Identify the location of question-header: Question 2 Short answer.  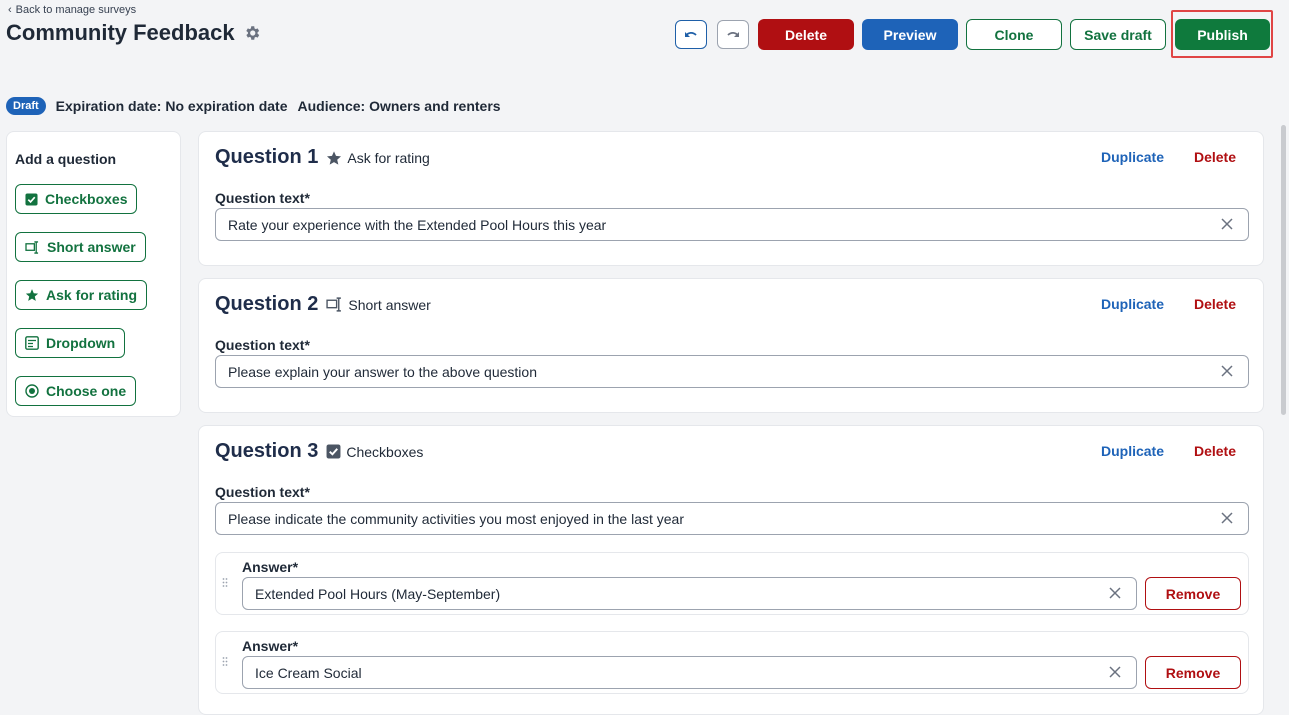
(323, 304).